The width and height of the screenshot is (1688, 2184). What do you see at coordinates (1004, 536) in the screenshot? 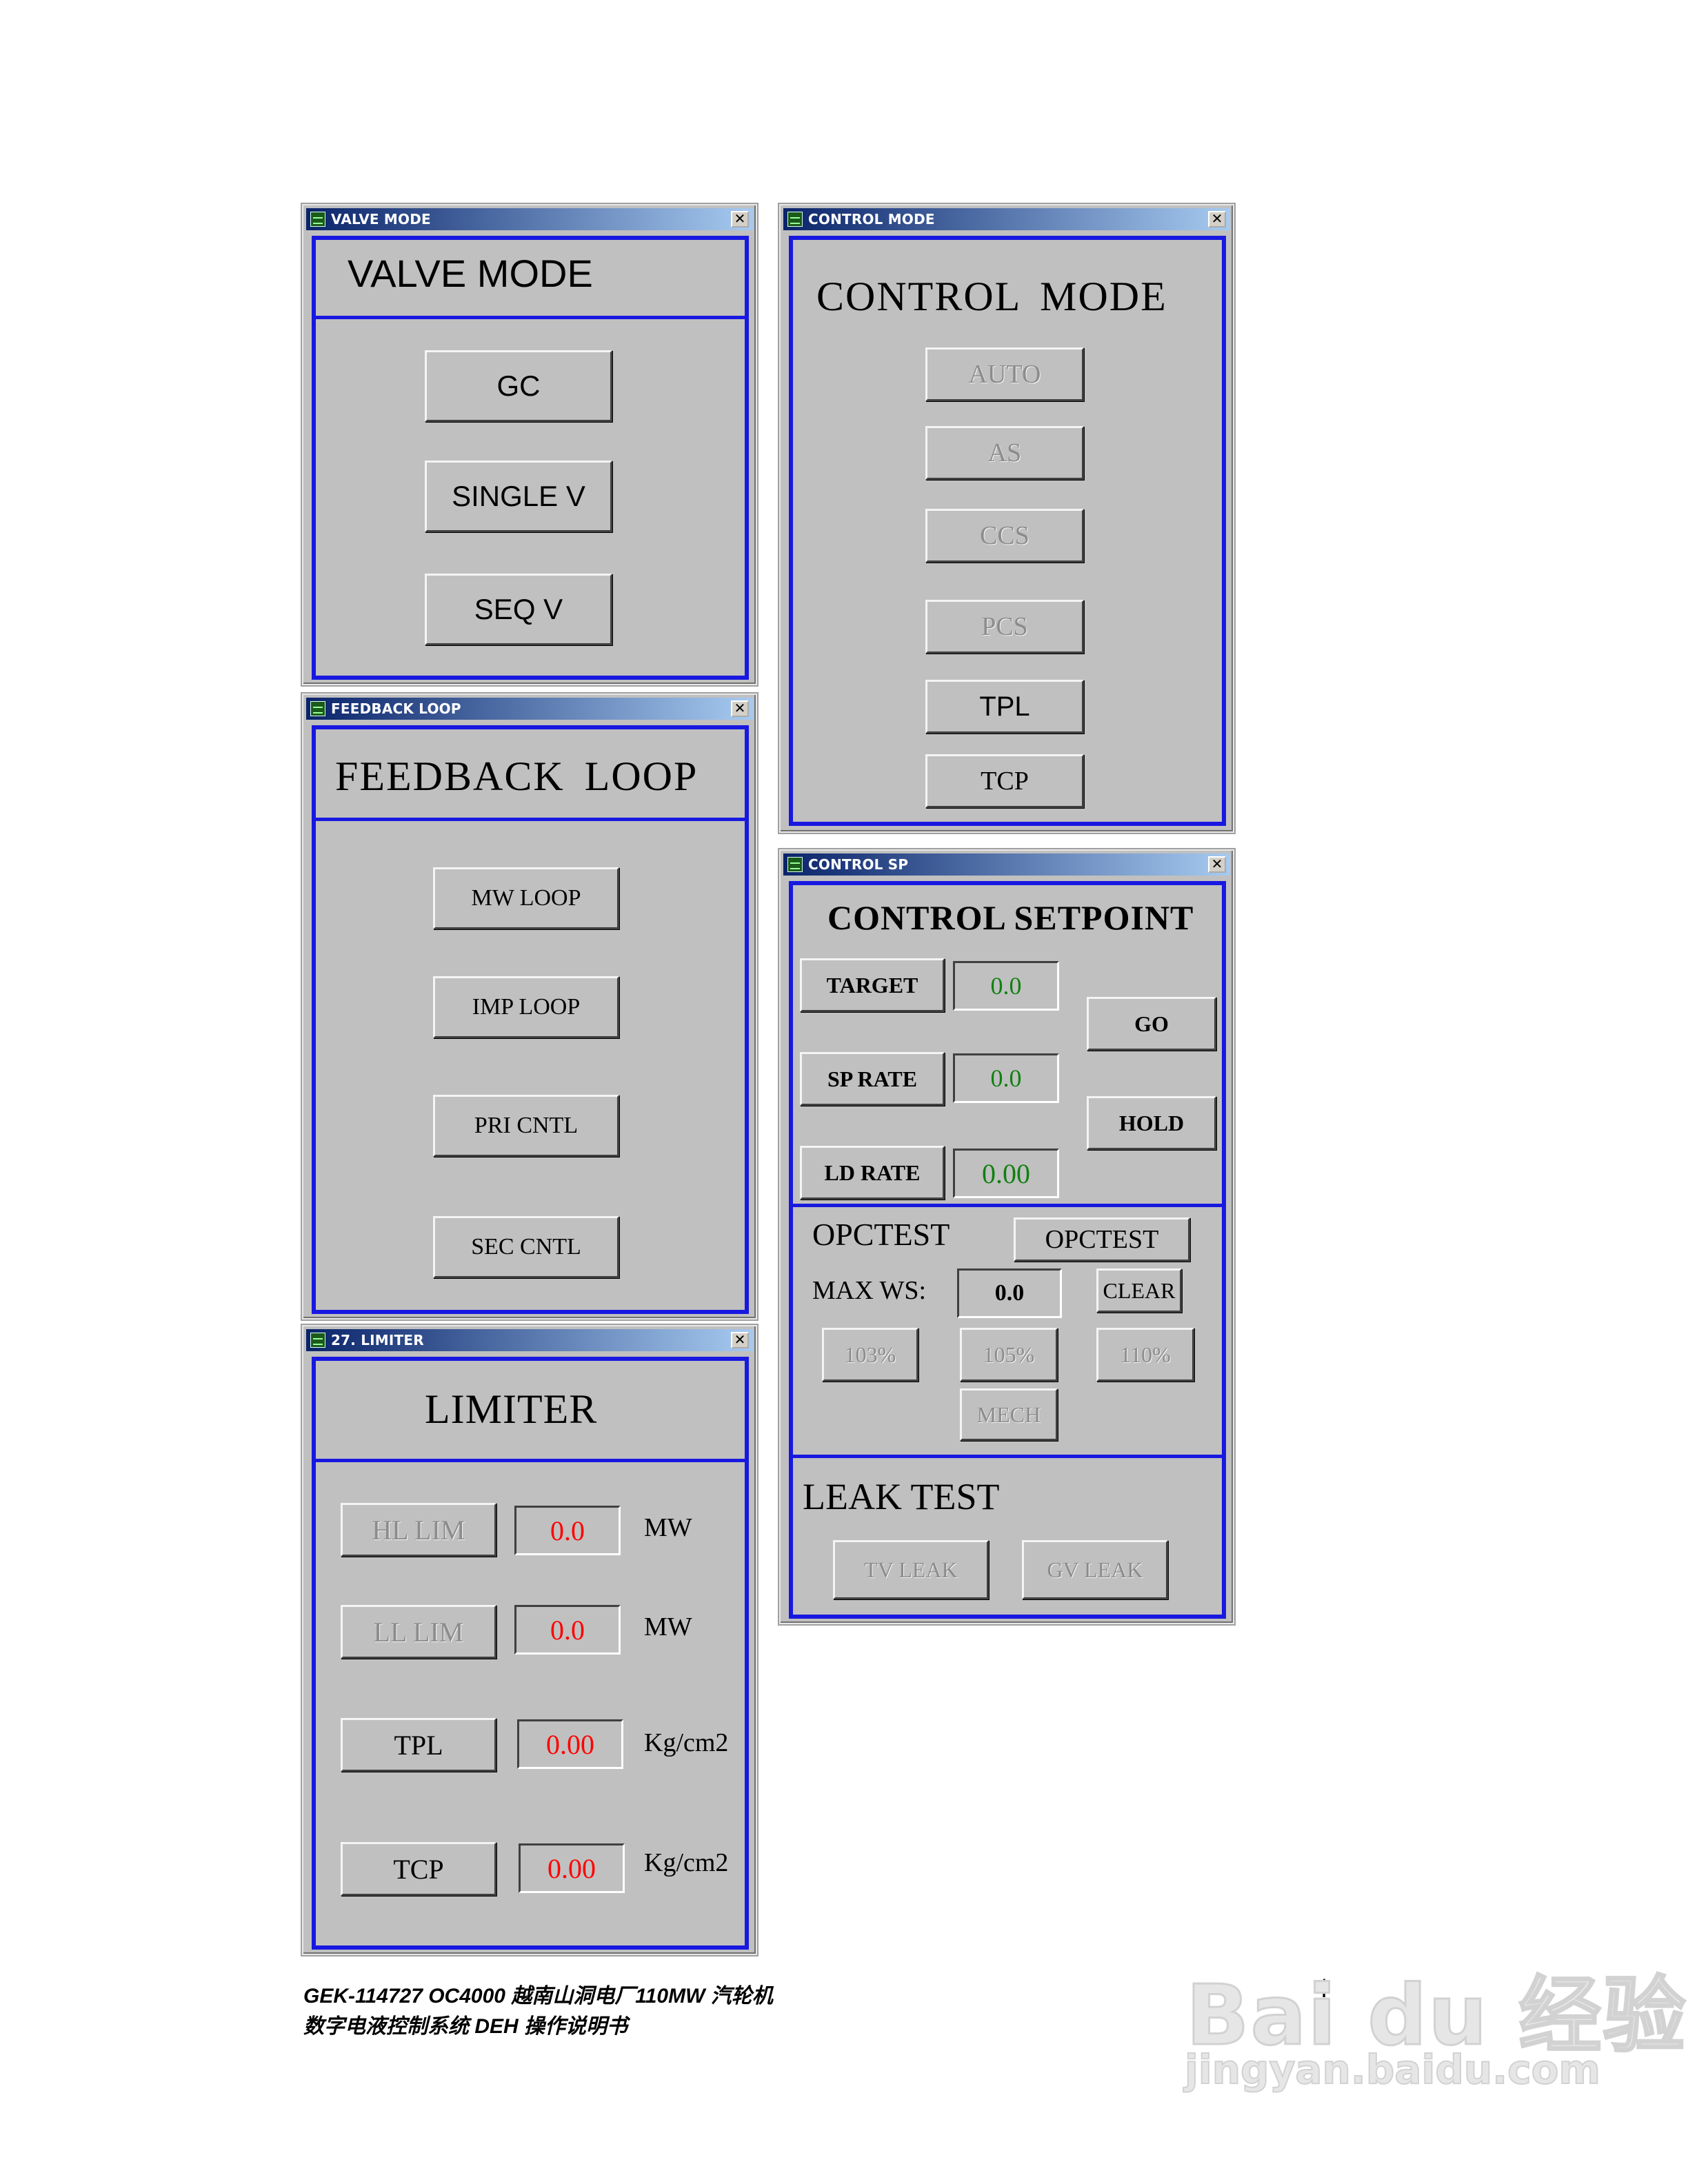
I see `ccs-button: CCS` at bounding box center [1004, 536].